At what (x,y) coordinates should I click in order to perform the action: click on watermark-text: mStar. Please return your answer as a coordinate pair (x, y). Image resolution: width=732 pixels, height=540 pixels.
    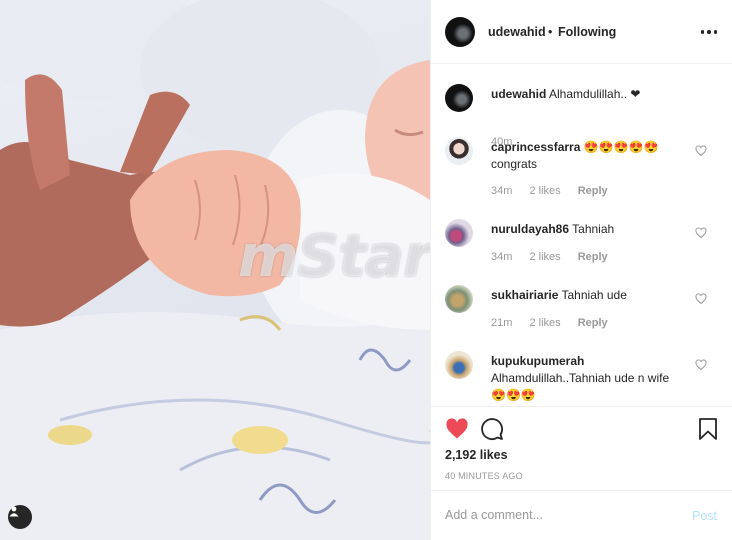
    Looking at the image, I should click on (334, 256).